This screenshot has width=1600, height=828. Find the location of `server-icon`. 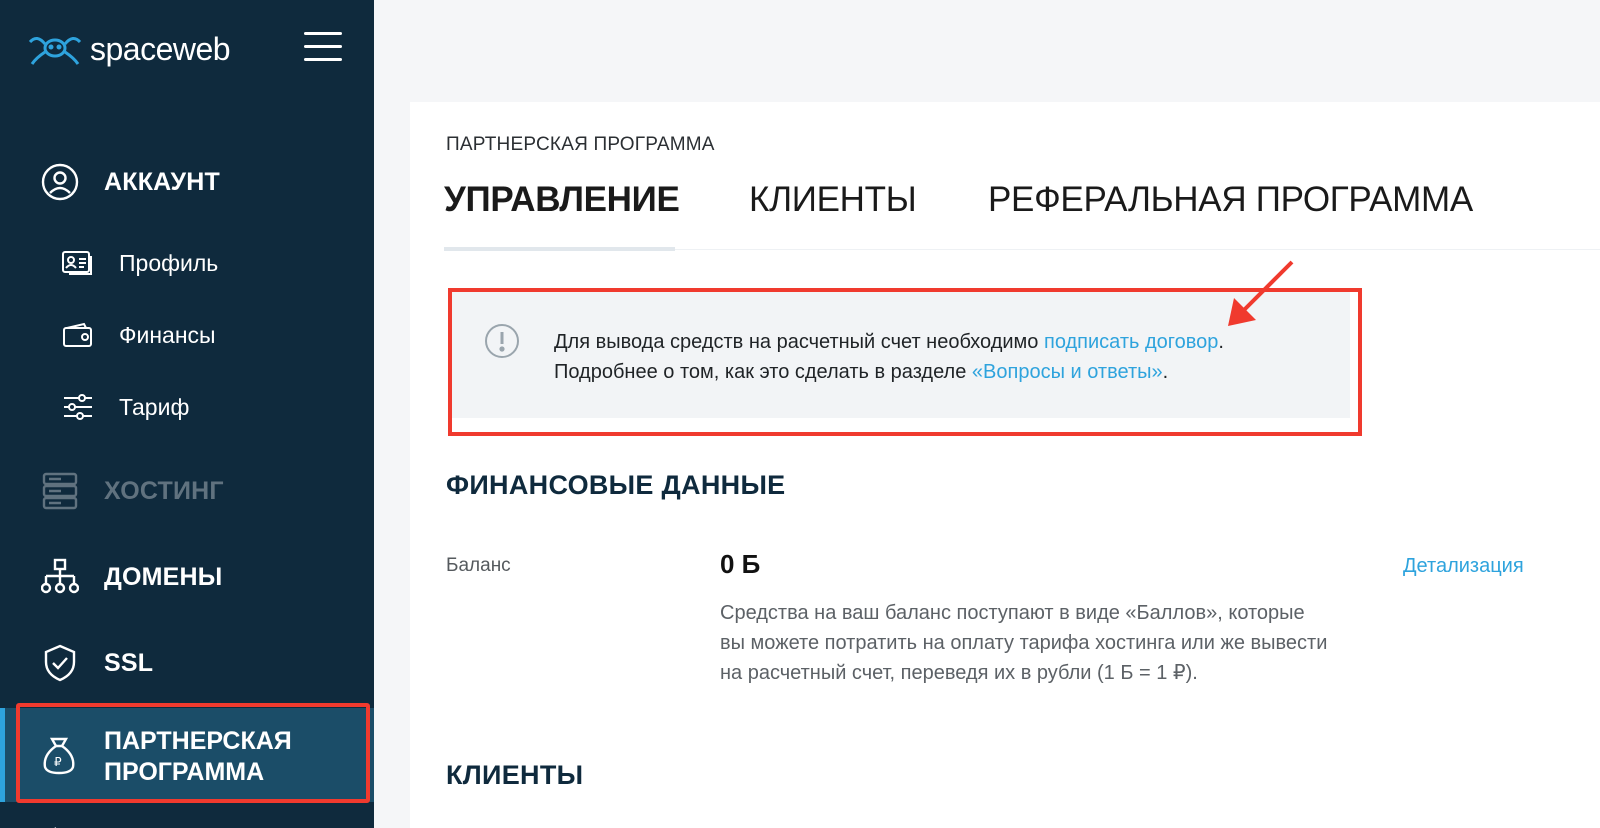

server-icon is located at coordinates (60, 491).